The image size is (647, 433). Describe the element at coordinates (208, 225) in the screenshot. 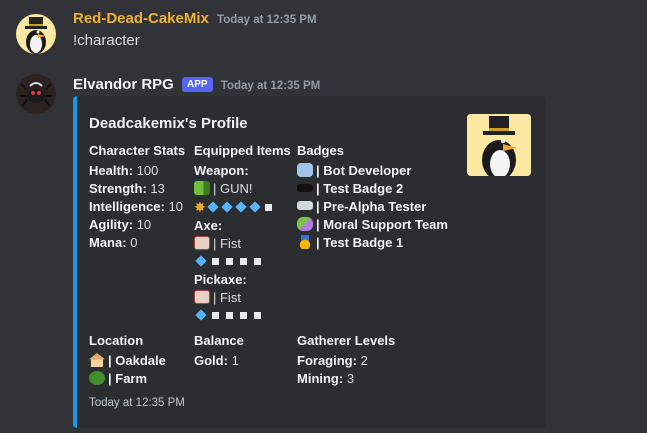

I see `axe-label: Axe:` at that location.